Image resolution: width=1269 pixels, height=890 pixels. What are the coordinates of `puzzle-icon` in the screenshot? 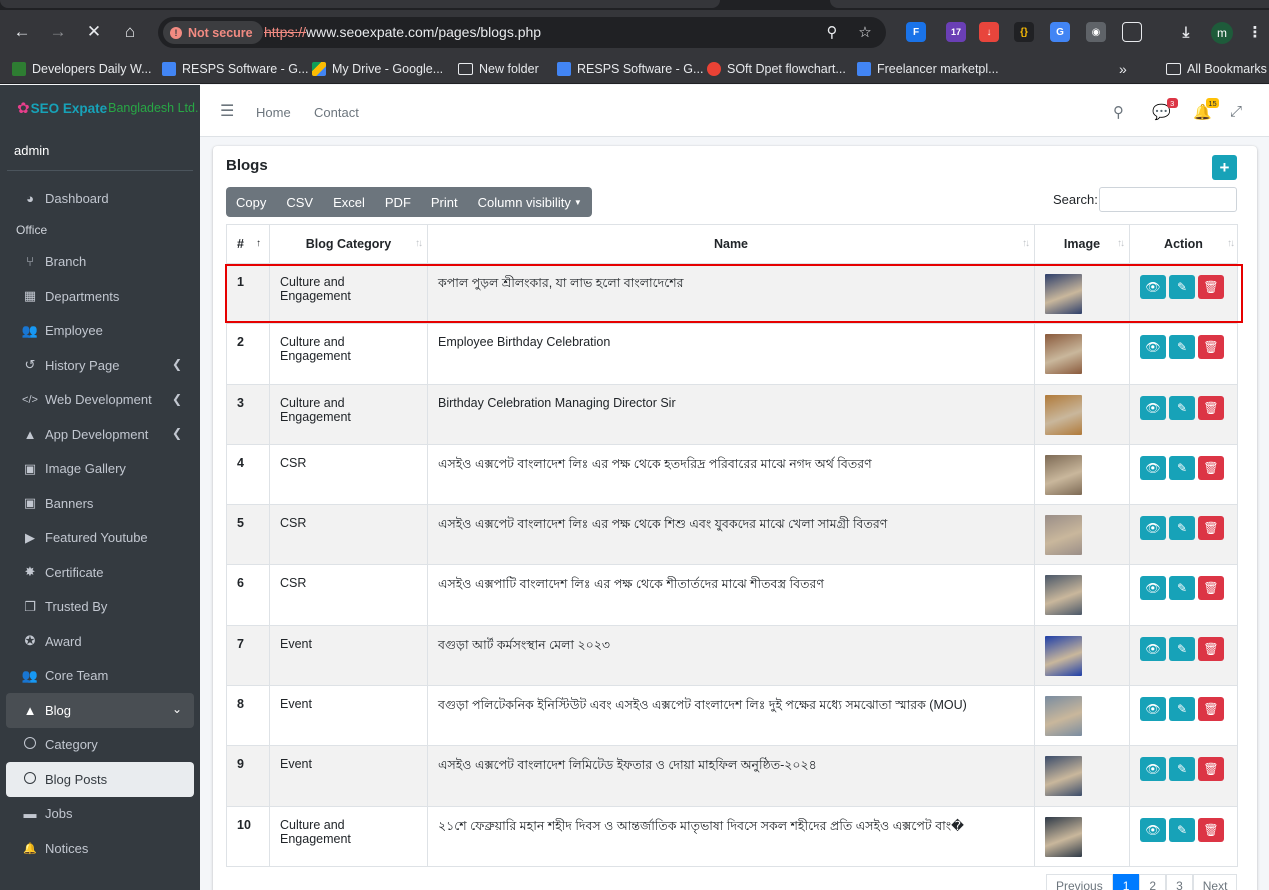 It's located at (1132, 32).